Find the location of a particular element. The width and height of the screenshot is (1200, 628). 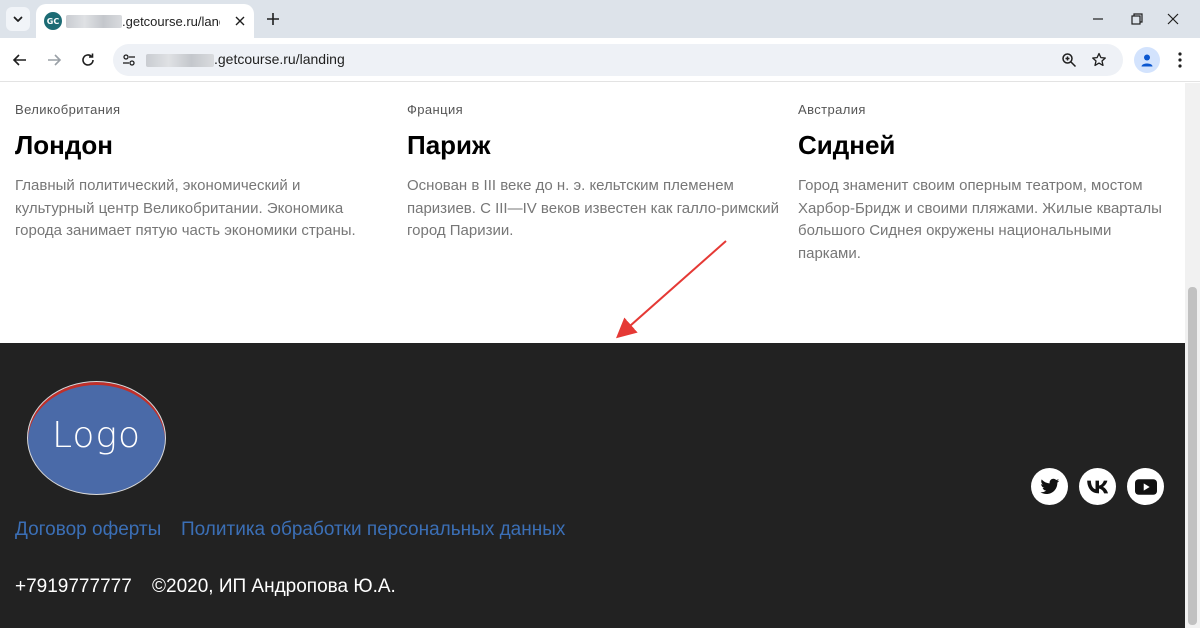

close-window-button is located at coordinates (1173, 19).